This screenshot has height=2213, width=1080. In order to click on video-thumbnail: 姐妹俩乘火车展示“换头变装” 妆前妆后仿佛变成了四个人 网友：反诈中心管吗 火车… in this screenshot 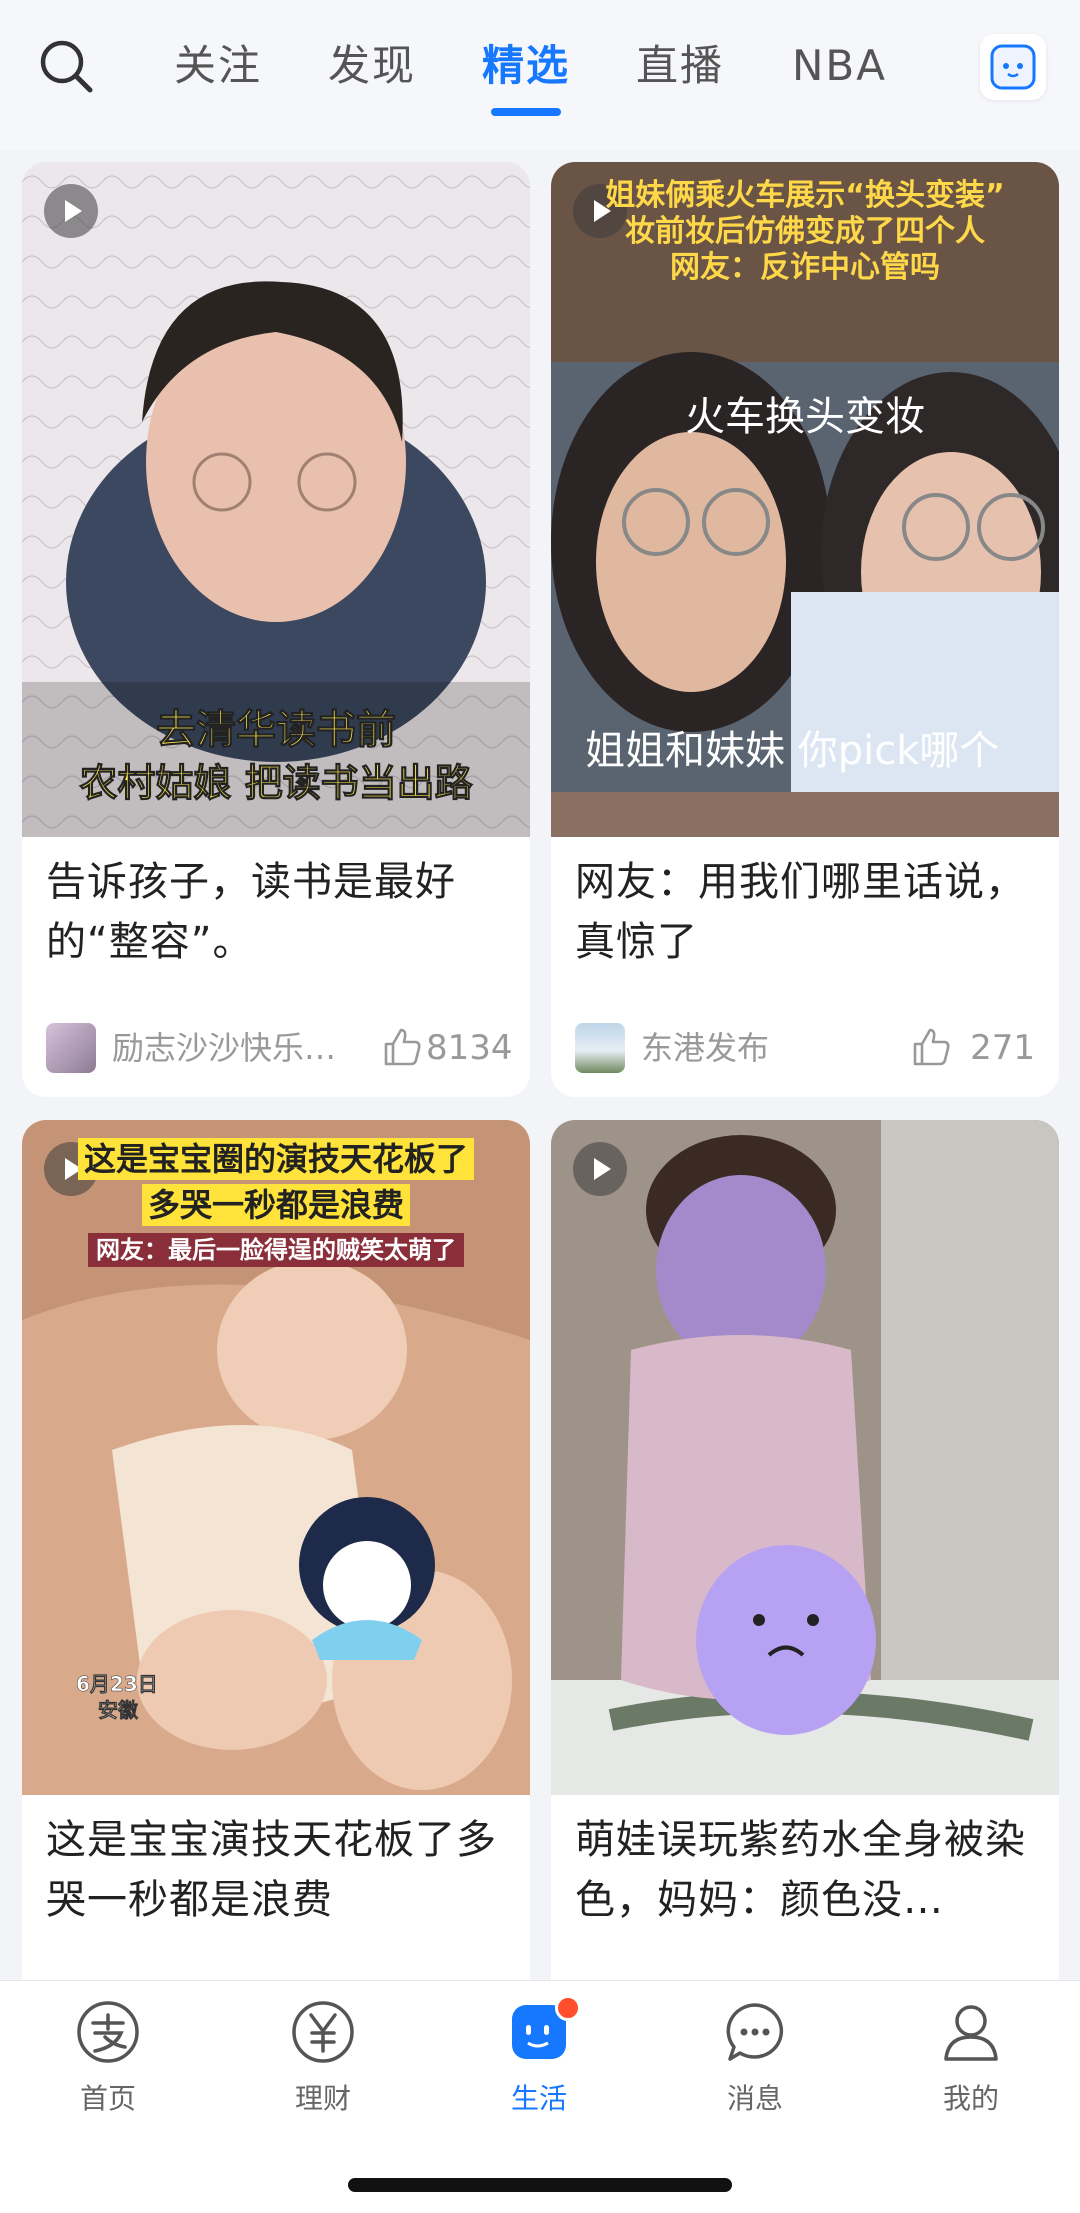, I will do `click(805, 499)`.